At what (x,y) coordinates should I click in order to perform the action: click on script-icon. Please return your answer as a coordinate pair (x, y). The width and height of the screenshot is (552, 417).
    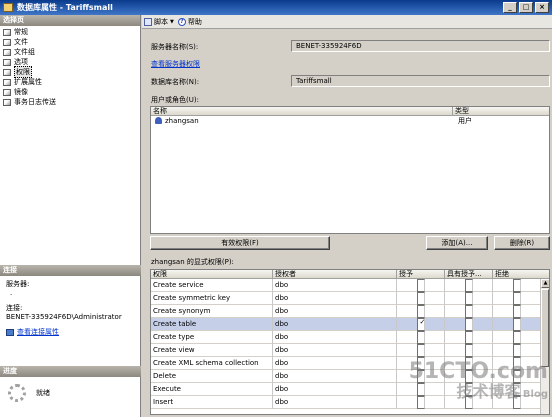
    Looking at the image, I should click on (148, 21).